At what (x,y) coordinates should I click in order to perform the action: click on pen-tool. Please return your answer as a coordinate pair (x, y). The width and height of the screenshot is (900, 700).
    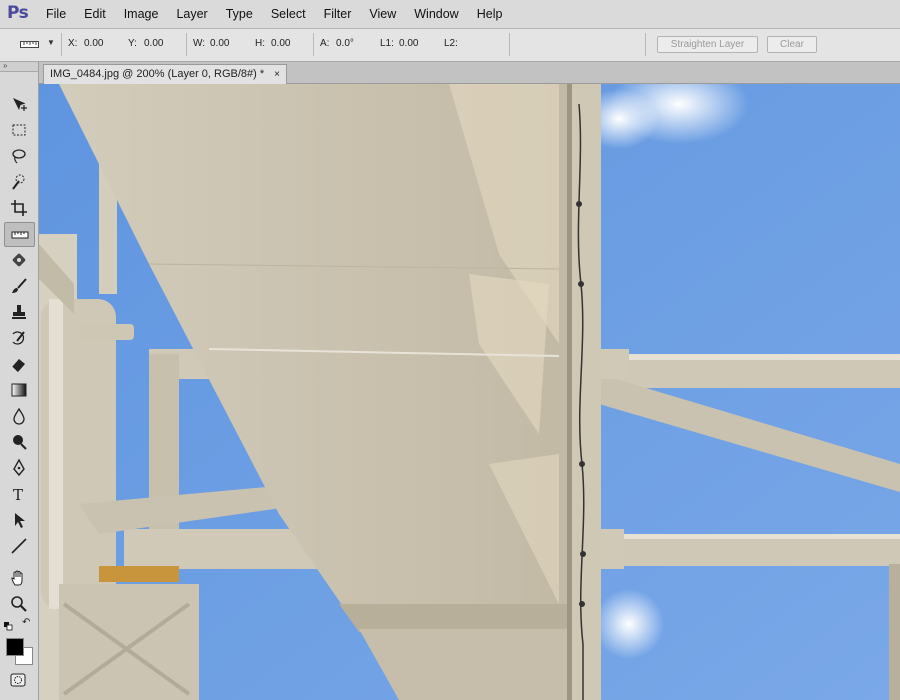
    Looking at the image, I should click on (18, 467).